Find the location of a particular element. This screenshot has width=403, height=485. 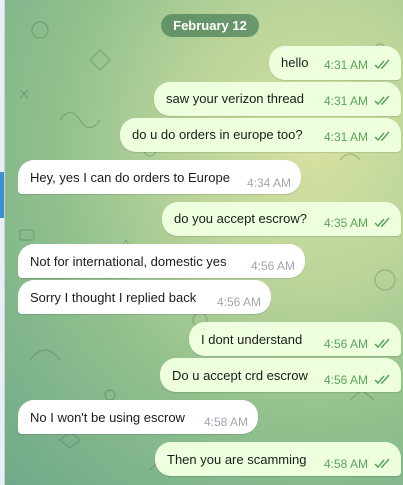

message-incoming: Sorry I thought I replied back 4:56 AM is located at coordinates (144, 297).